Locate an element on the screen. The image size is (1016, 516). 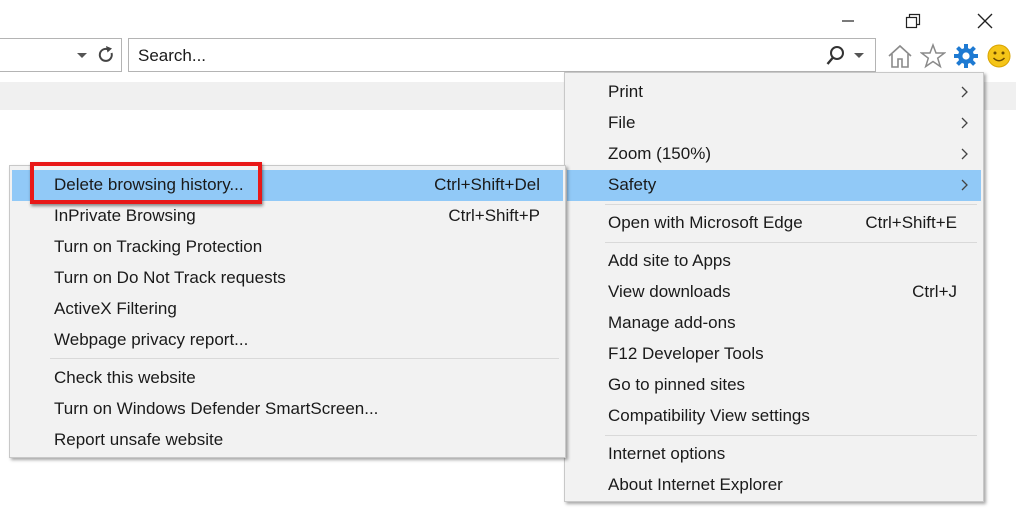
menu-item-shortcut: Ctrl+Shift+E is located at coordinates (911, 222).